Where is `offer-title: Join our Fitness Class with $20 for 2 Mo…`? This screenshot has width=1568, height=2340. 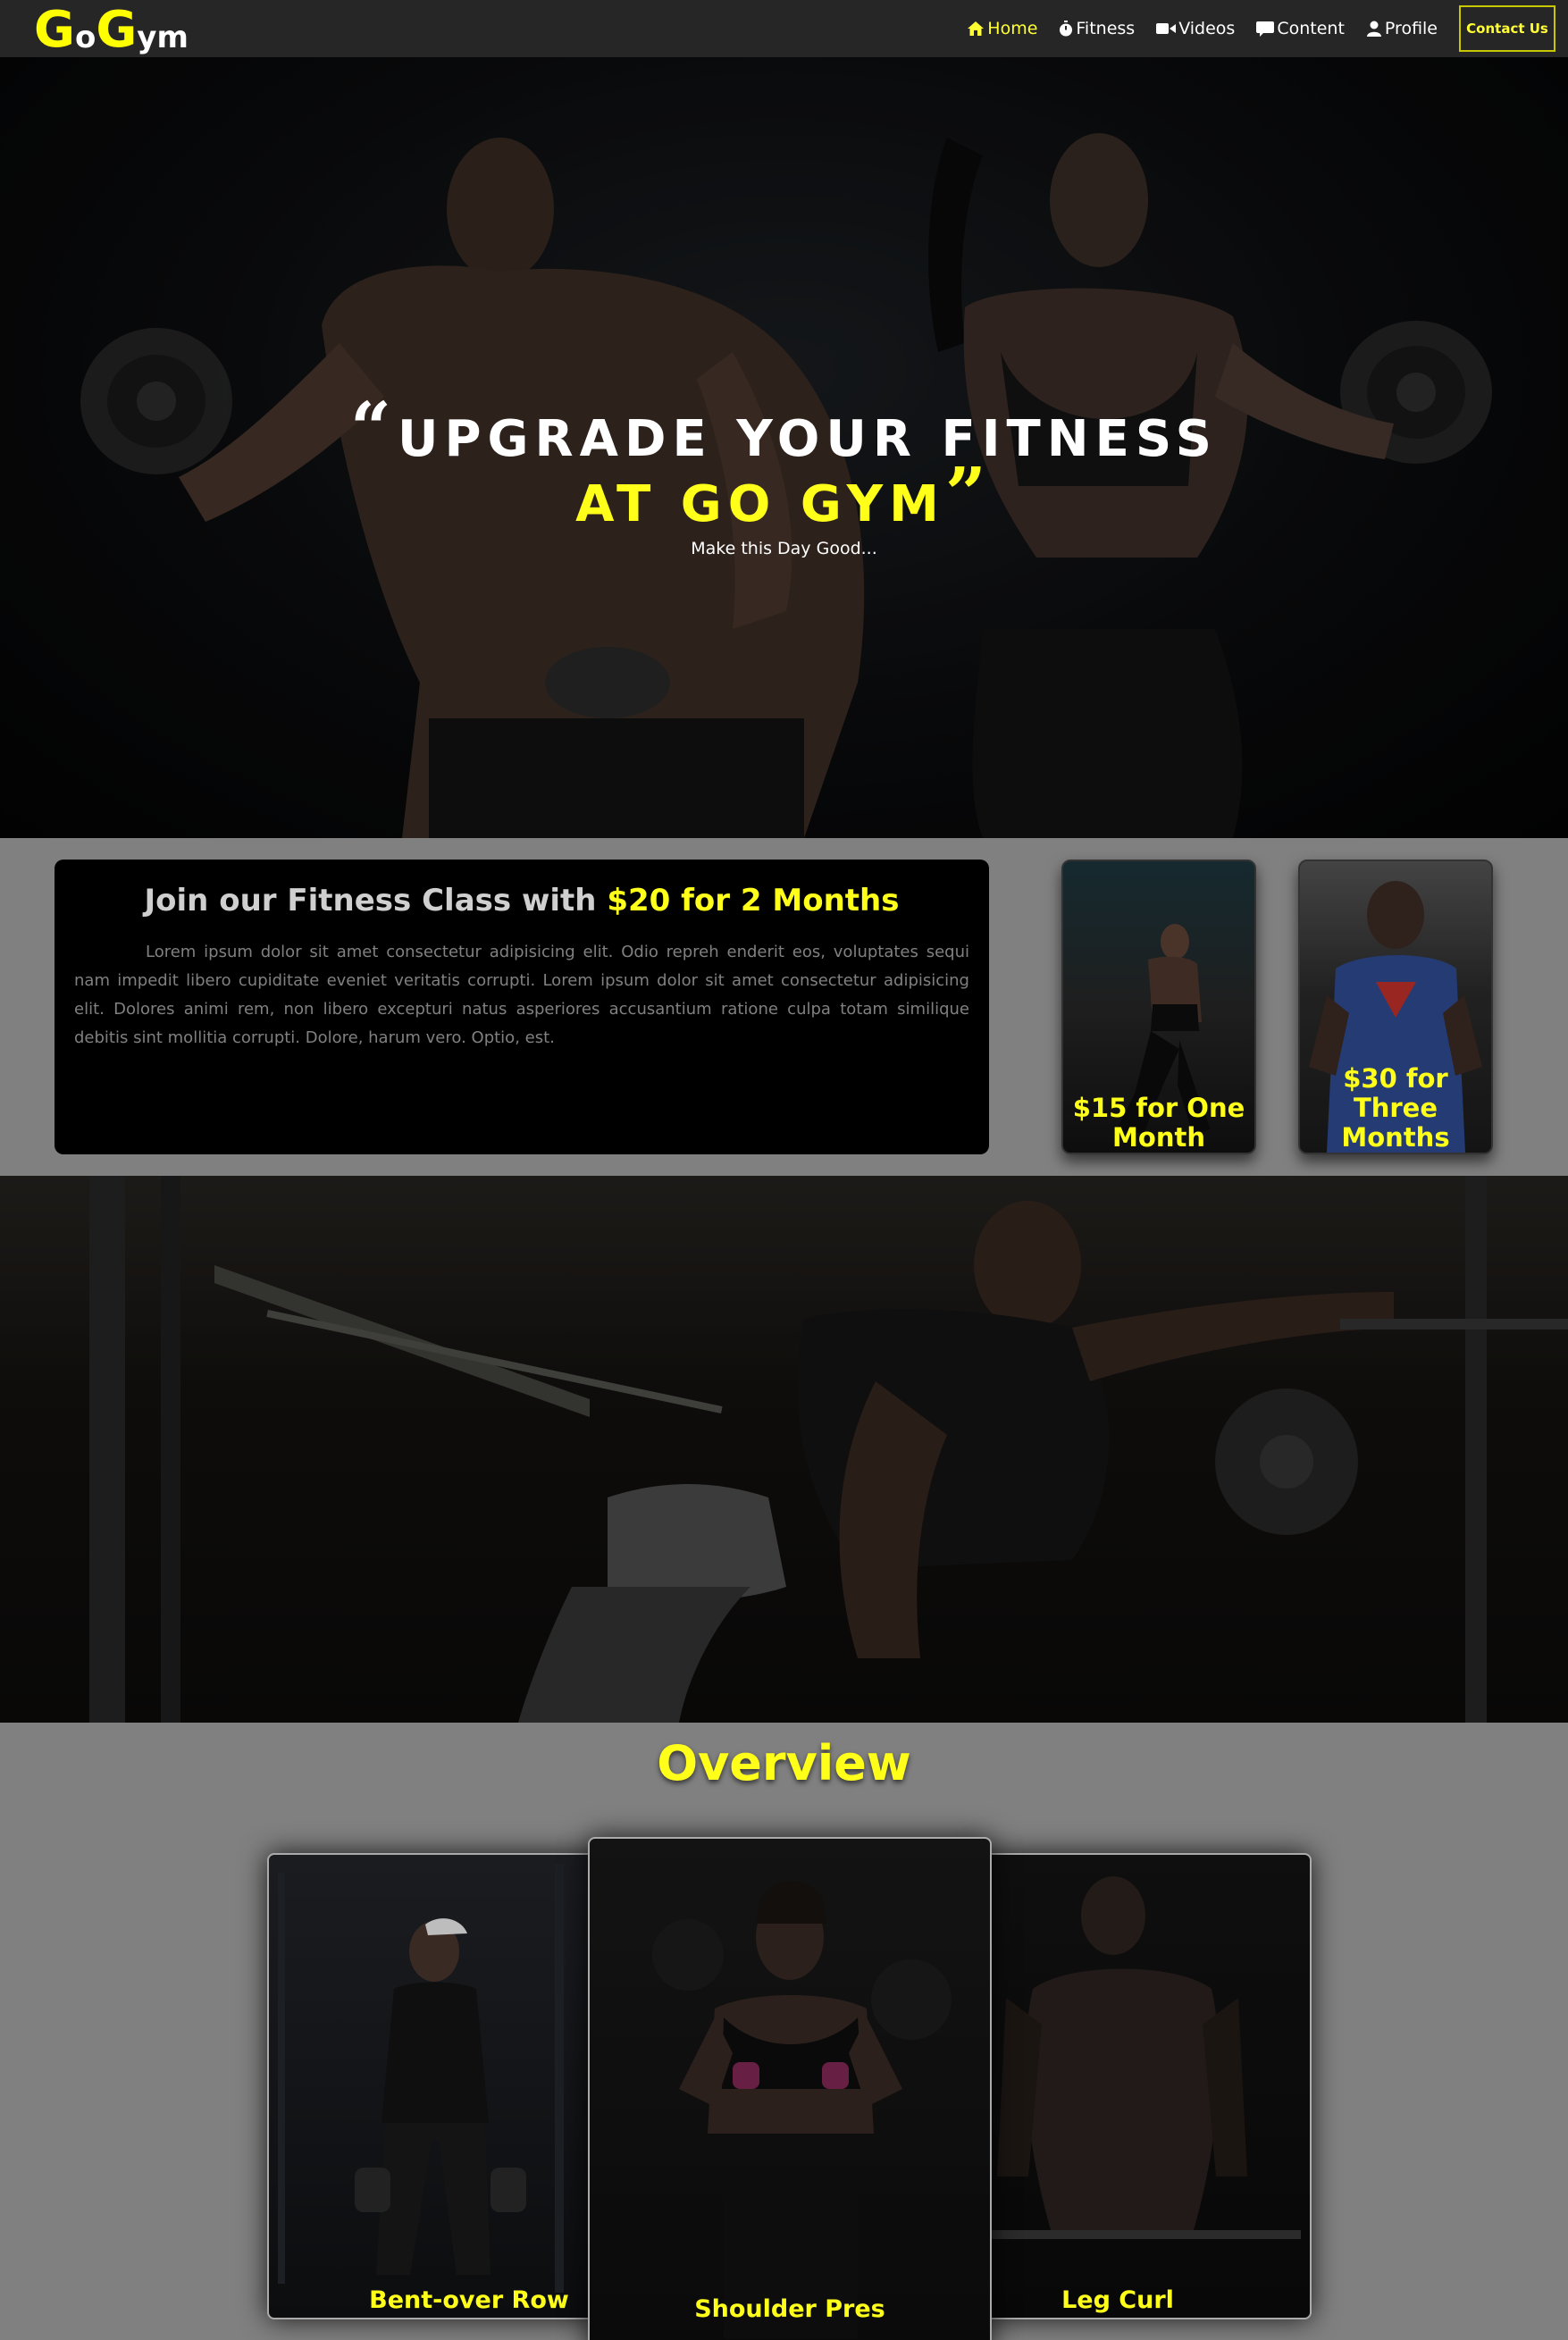
offer-title: Join our Fitness Class with $20 for 2 Mo… is located at coordinates (522, 900).